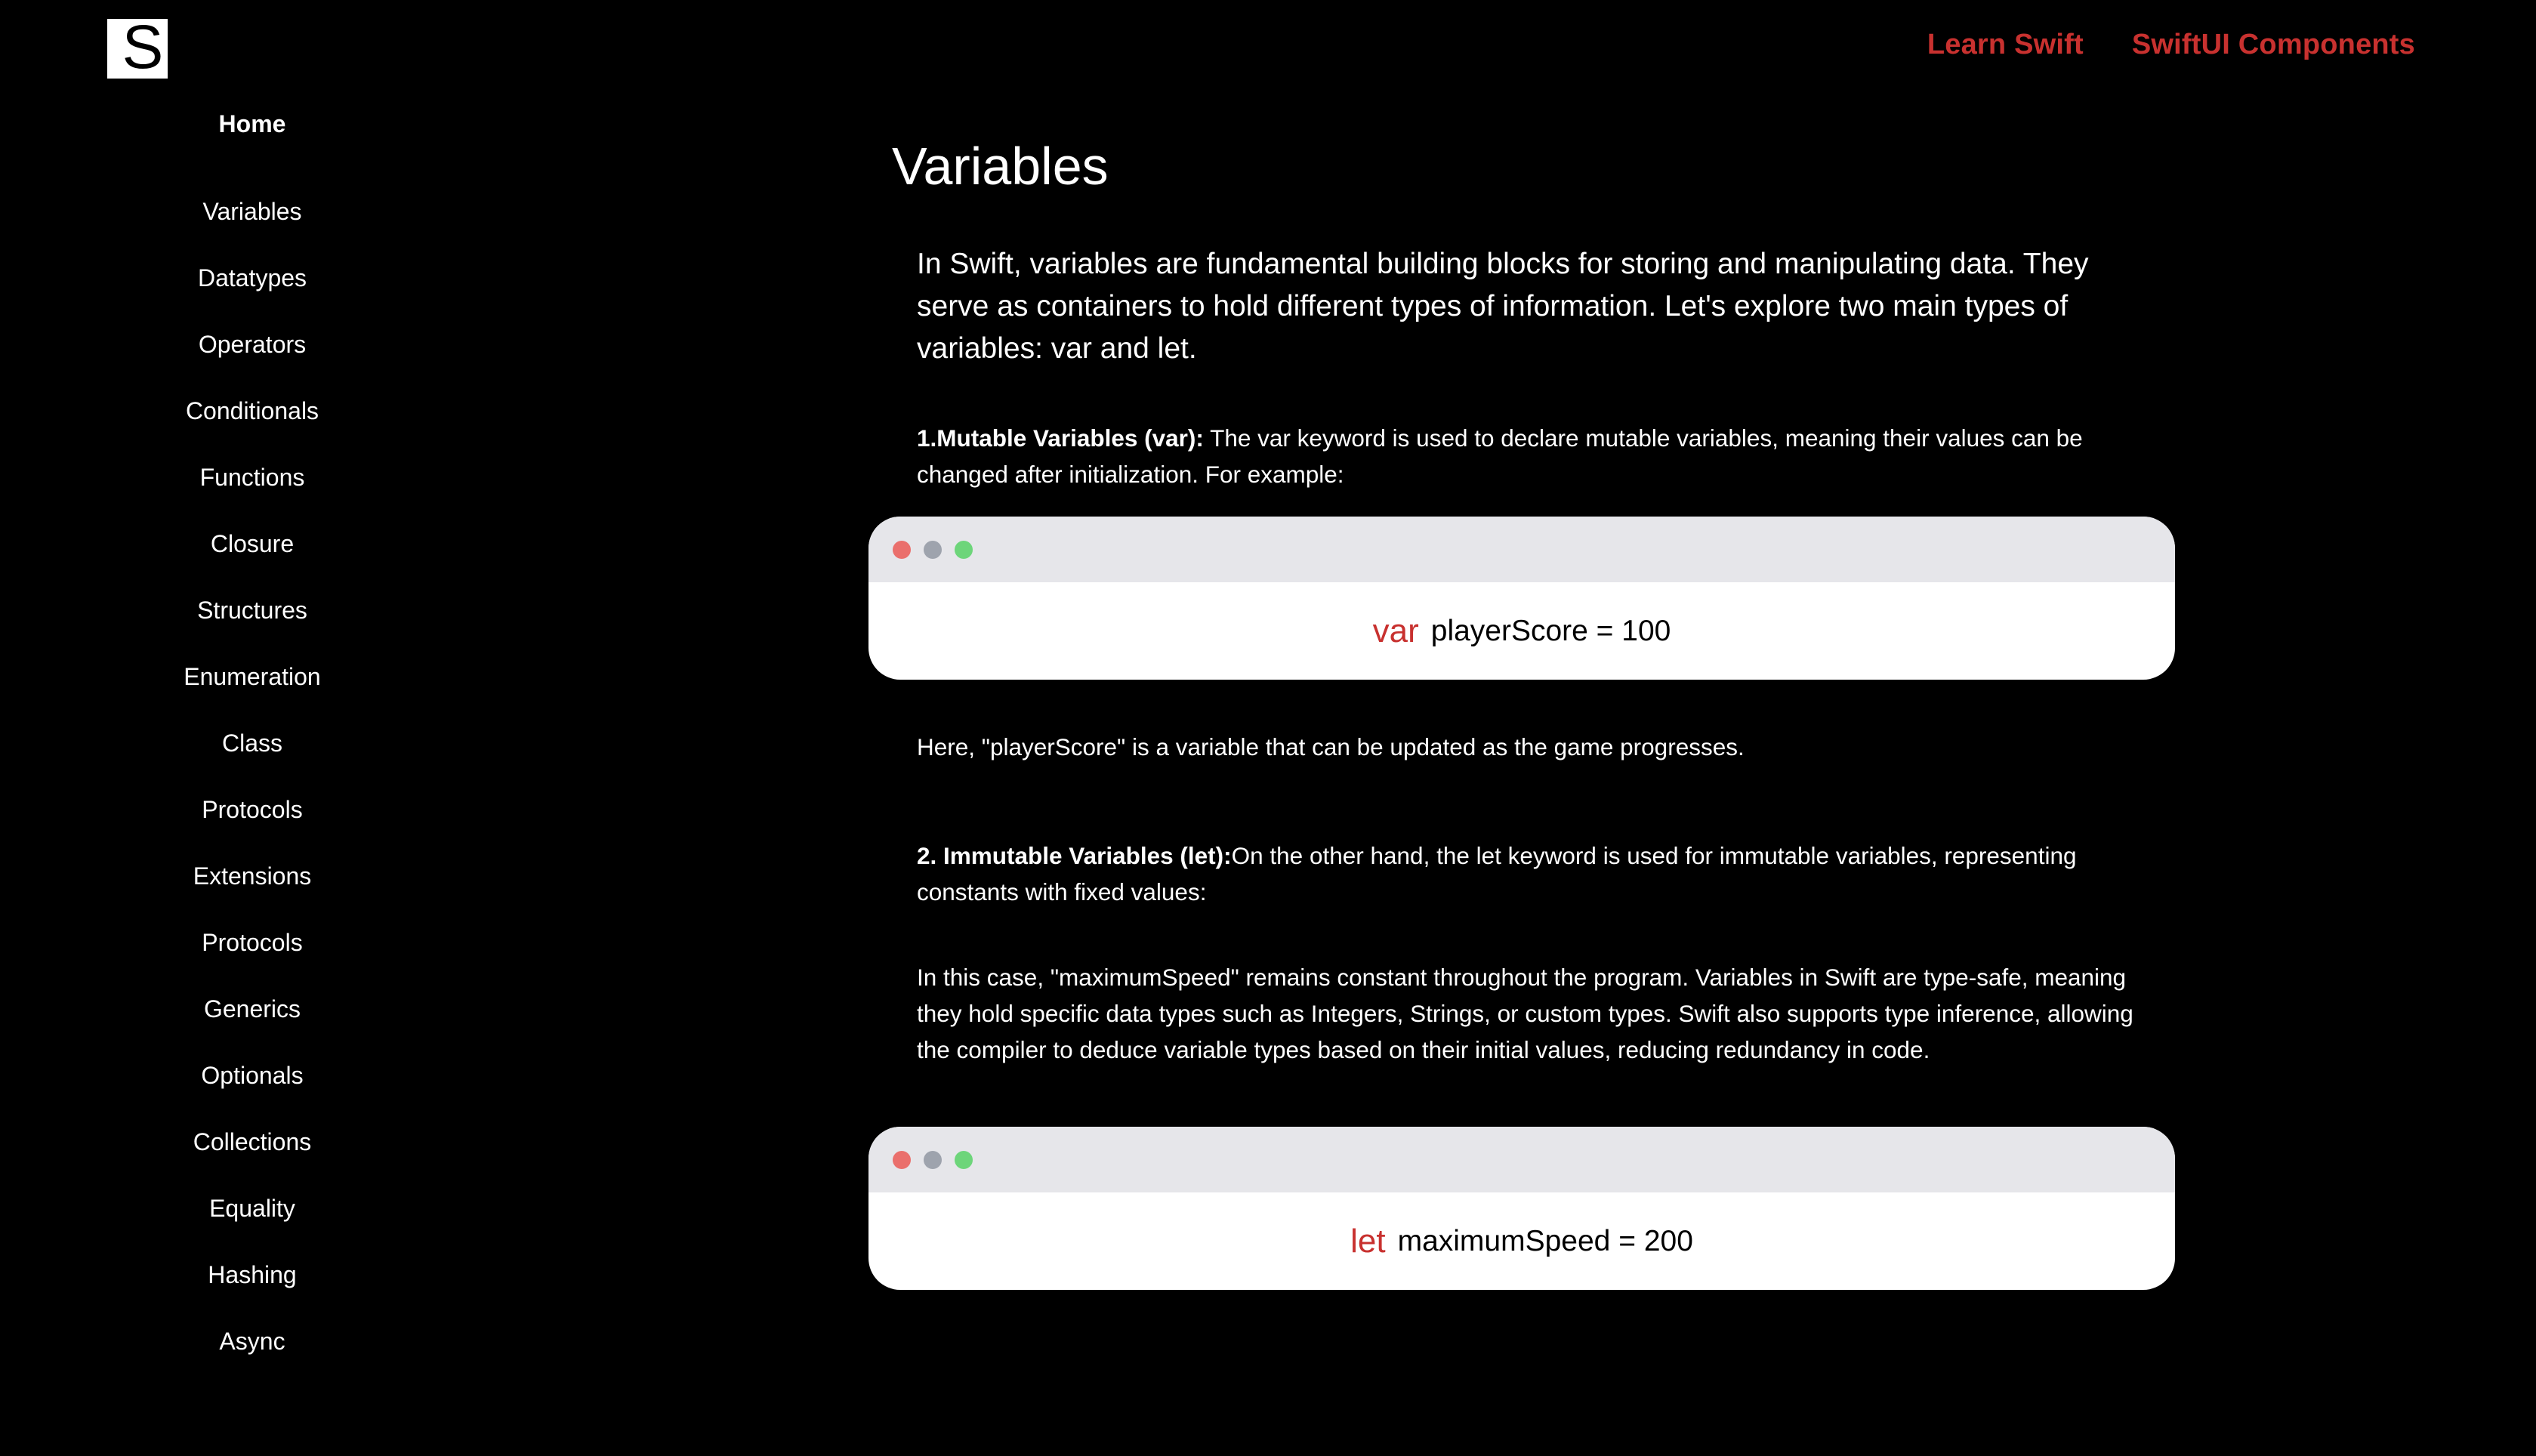 The image size is (2536, 1456). What do you see at coordinates (1395, 630) in the screenshot?
I see `code-keyword: var` at bounding box center [1395, 630].